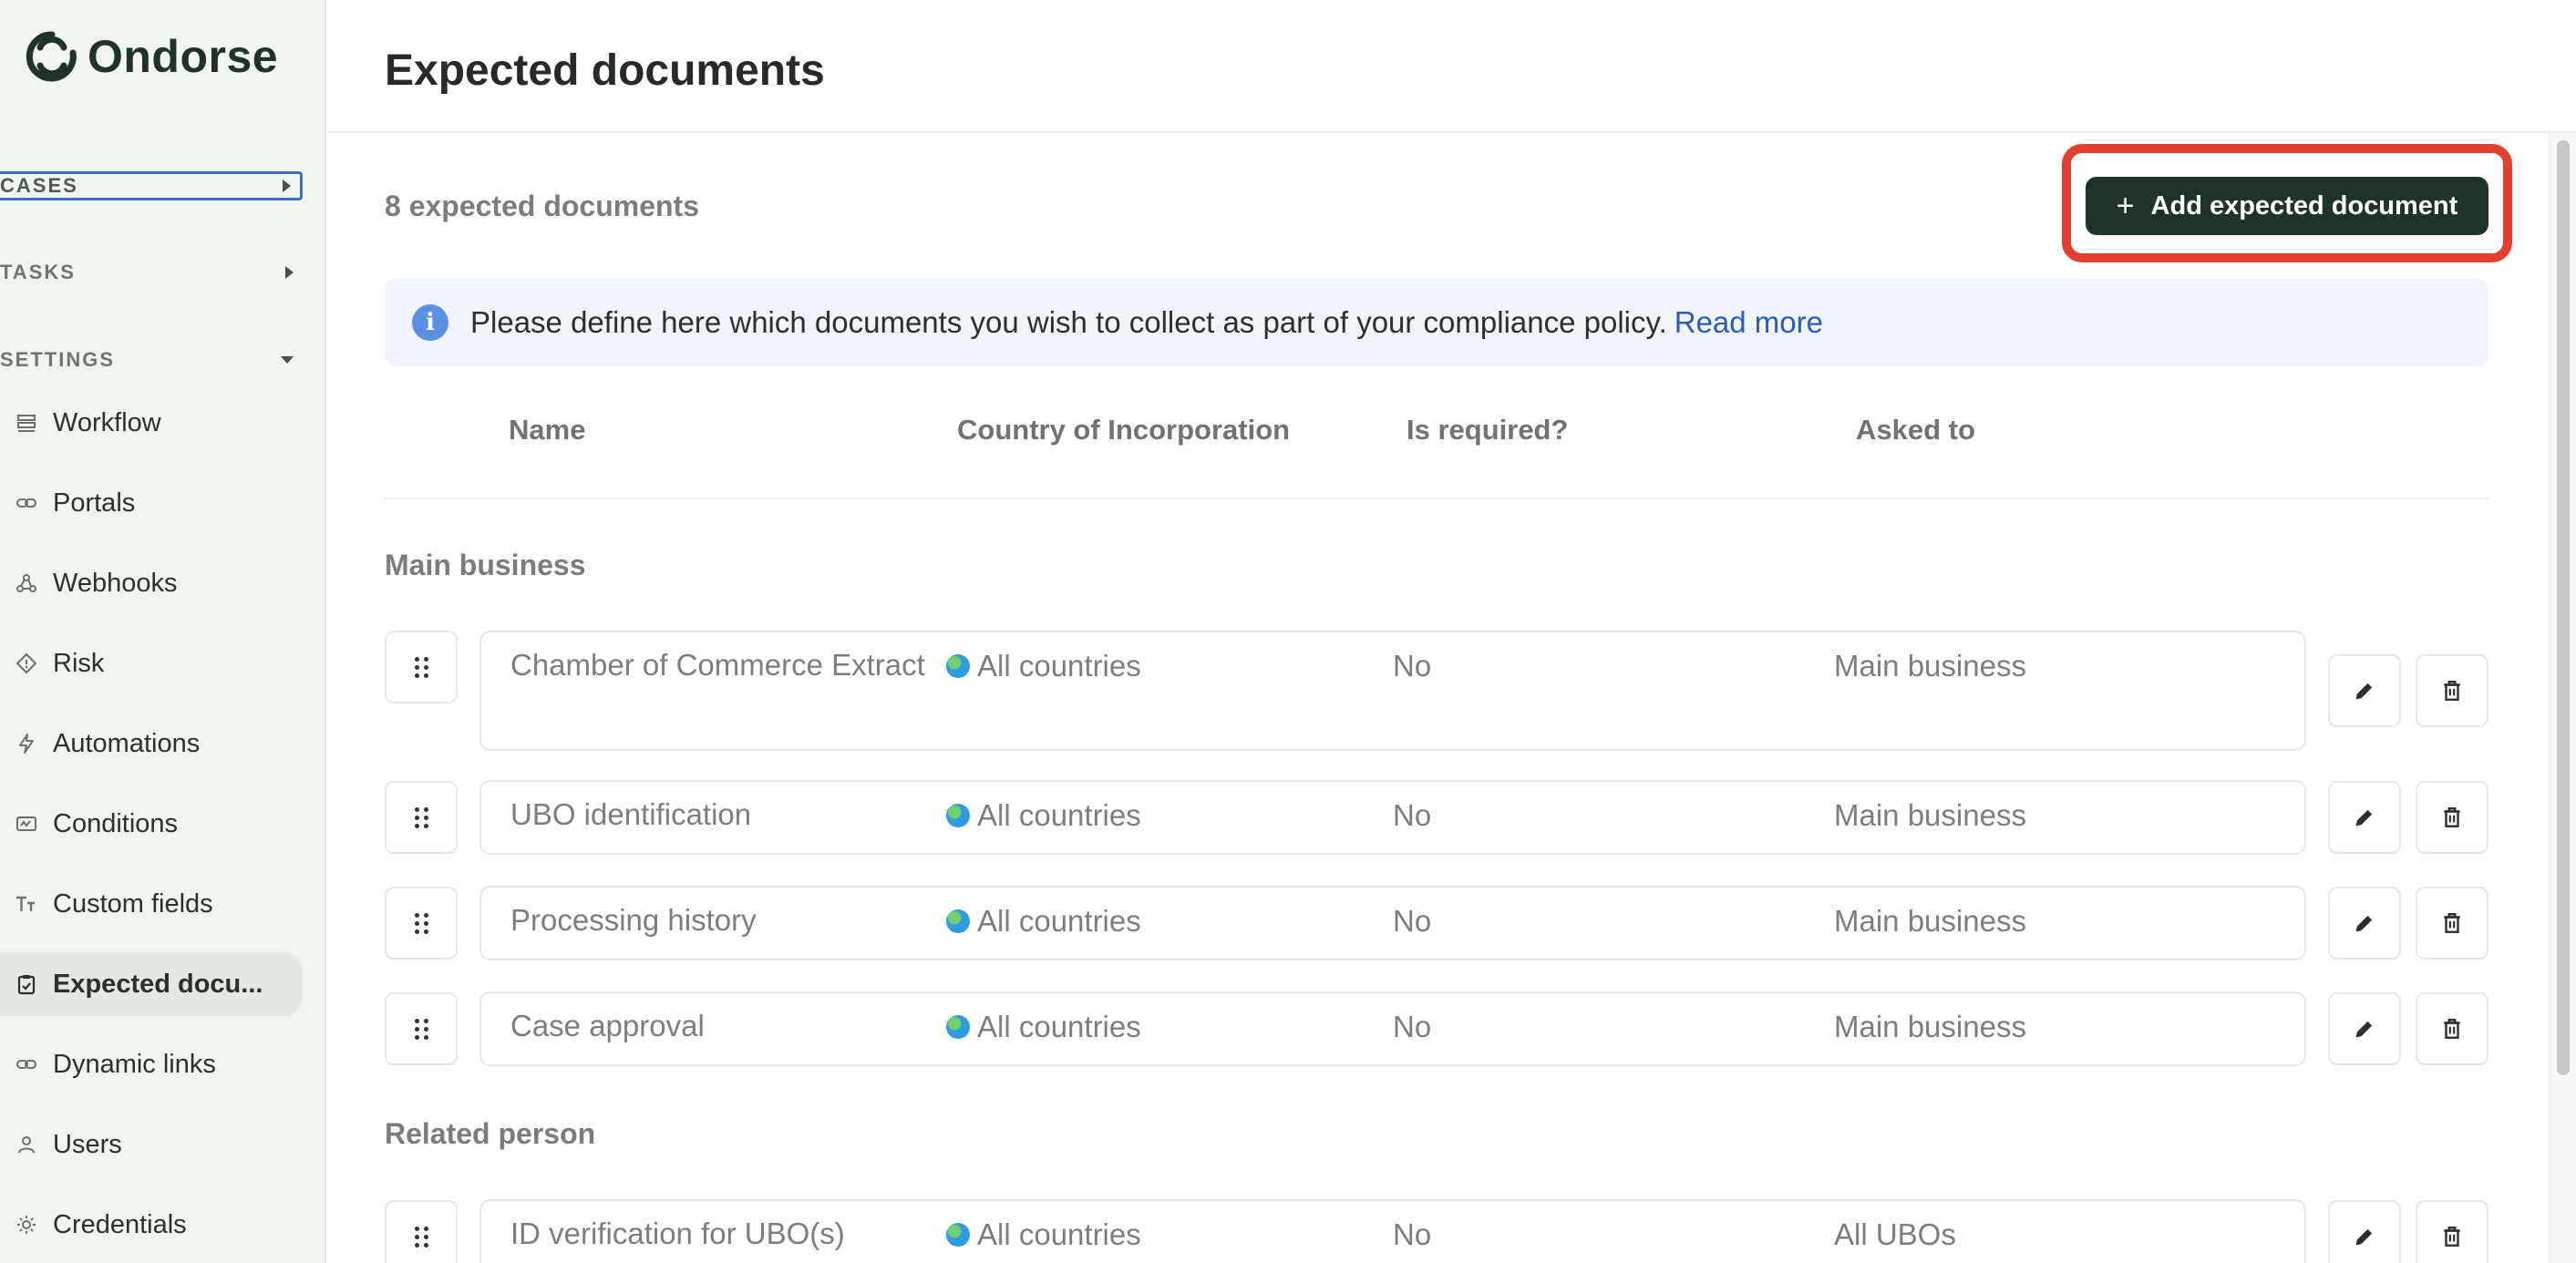 The height and width of the screenshot is (1263, 2576). I want to click on sidebar-item-portals: Portals, so click(151, 503).